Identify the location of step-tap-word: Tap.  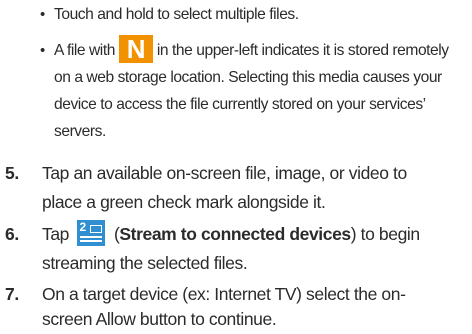
(56, 234).